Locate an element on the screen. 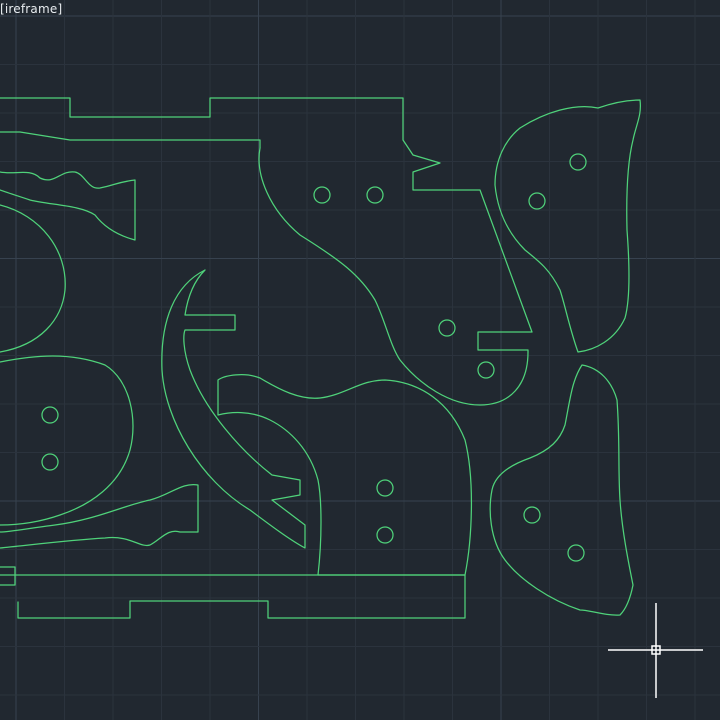 The height and width of the screenshot is (720, 720). crosshair-cursor-icon is located at coordinates (655, 650).